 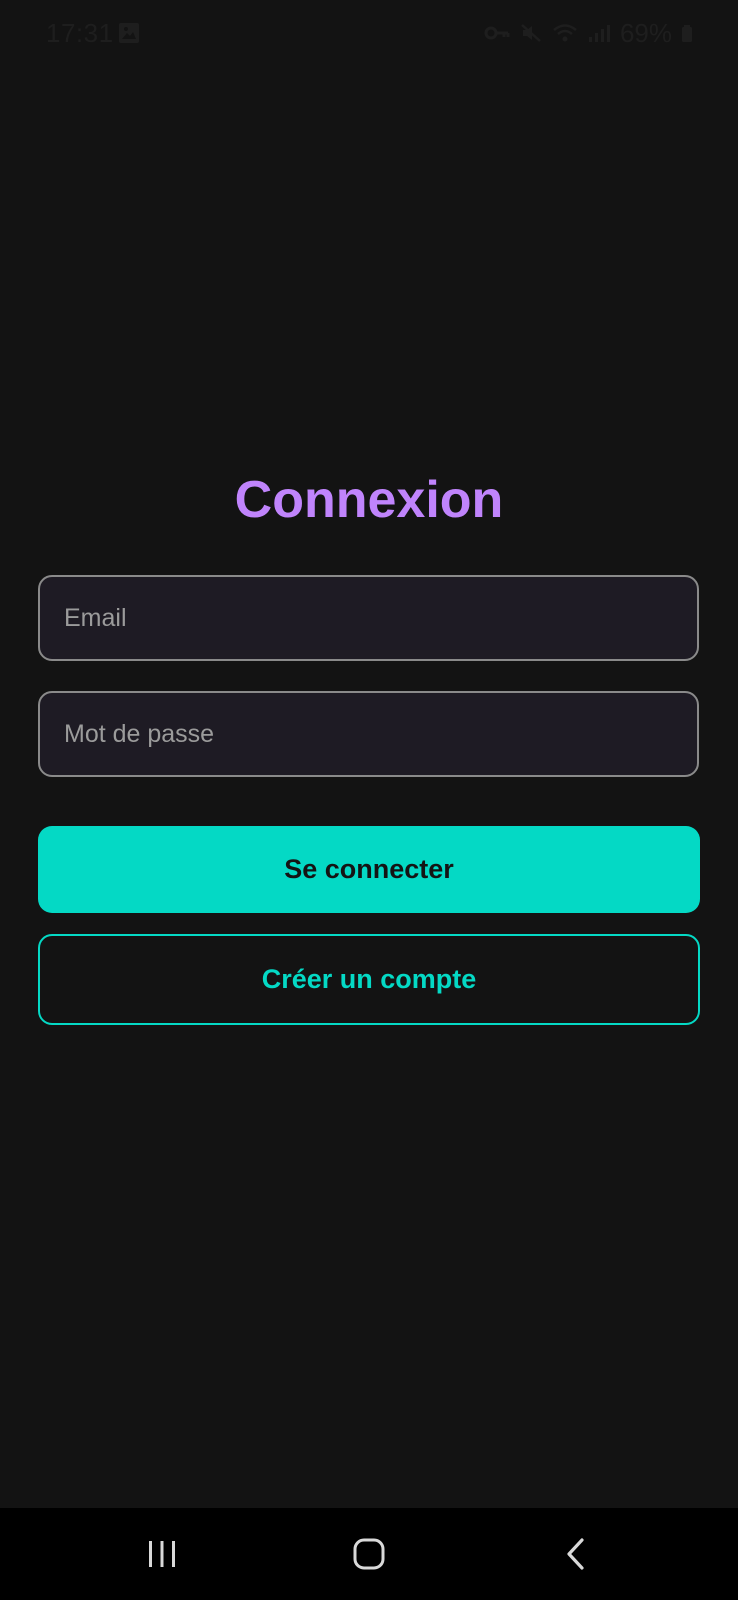 What do you see at coordinates (599, 33) in the screenshot?
I see `signal-icon` at bounding box center [599, 33].